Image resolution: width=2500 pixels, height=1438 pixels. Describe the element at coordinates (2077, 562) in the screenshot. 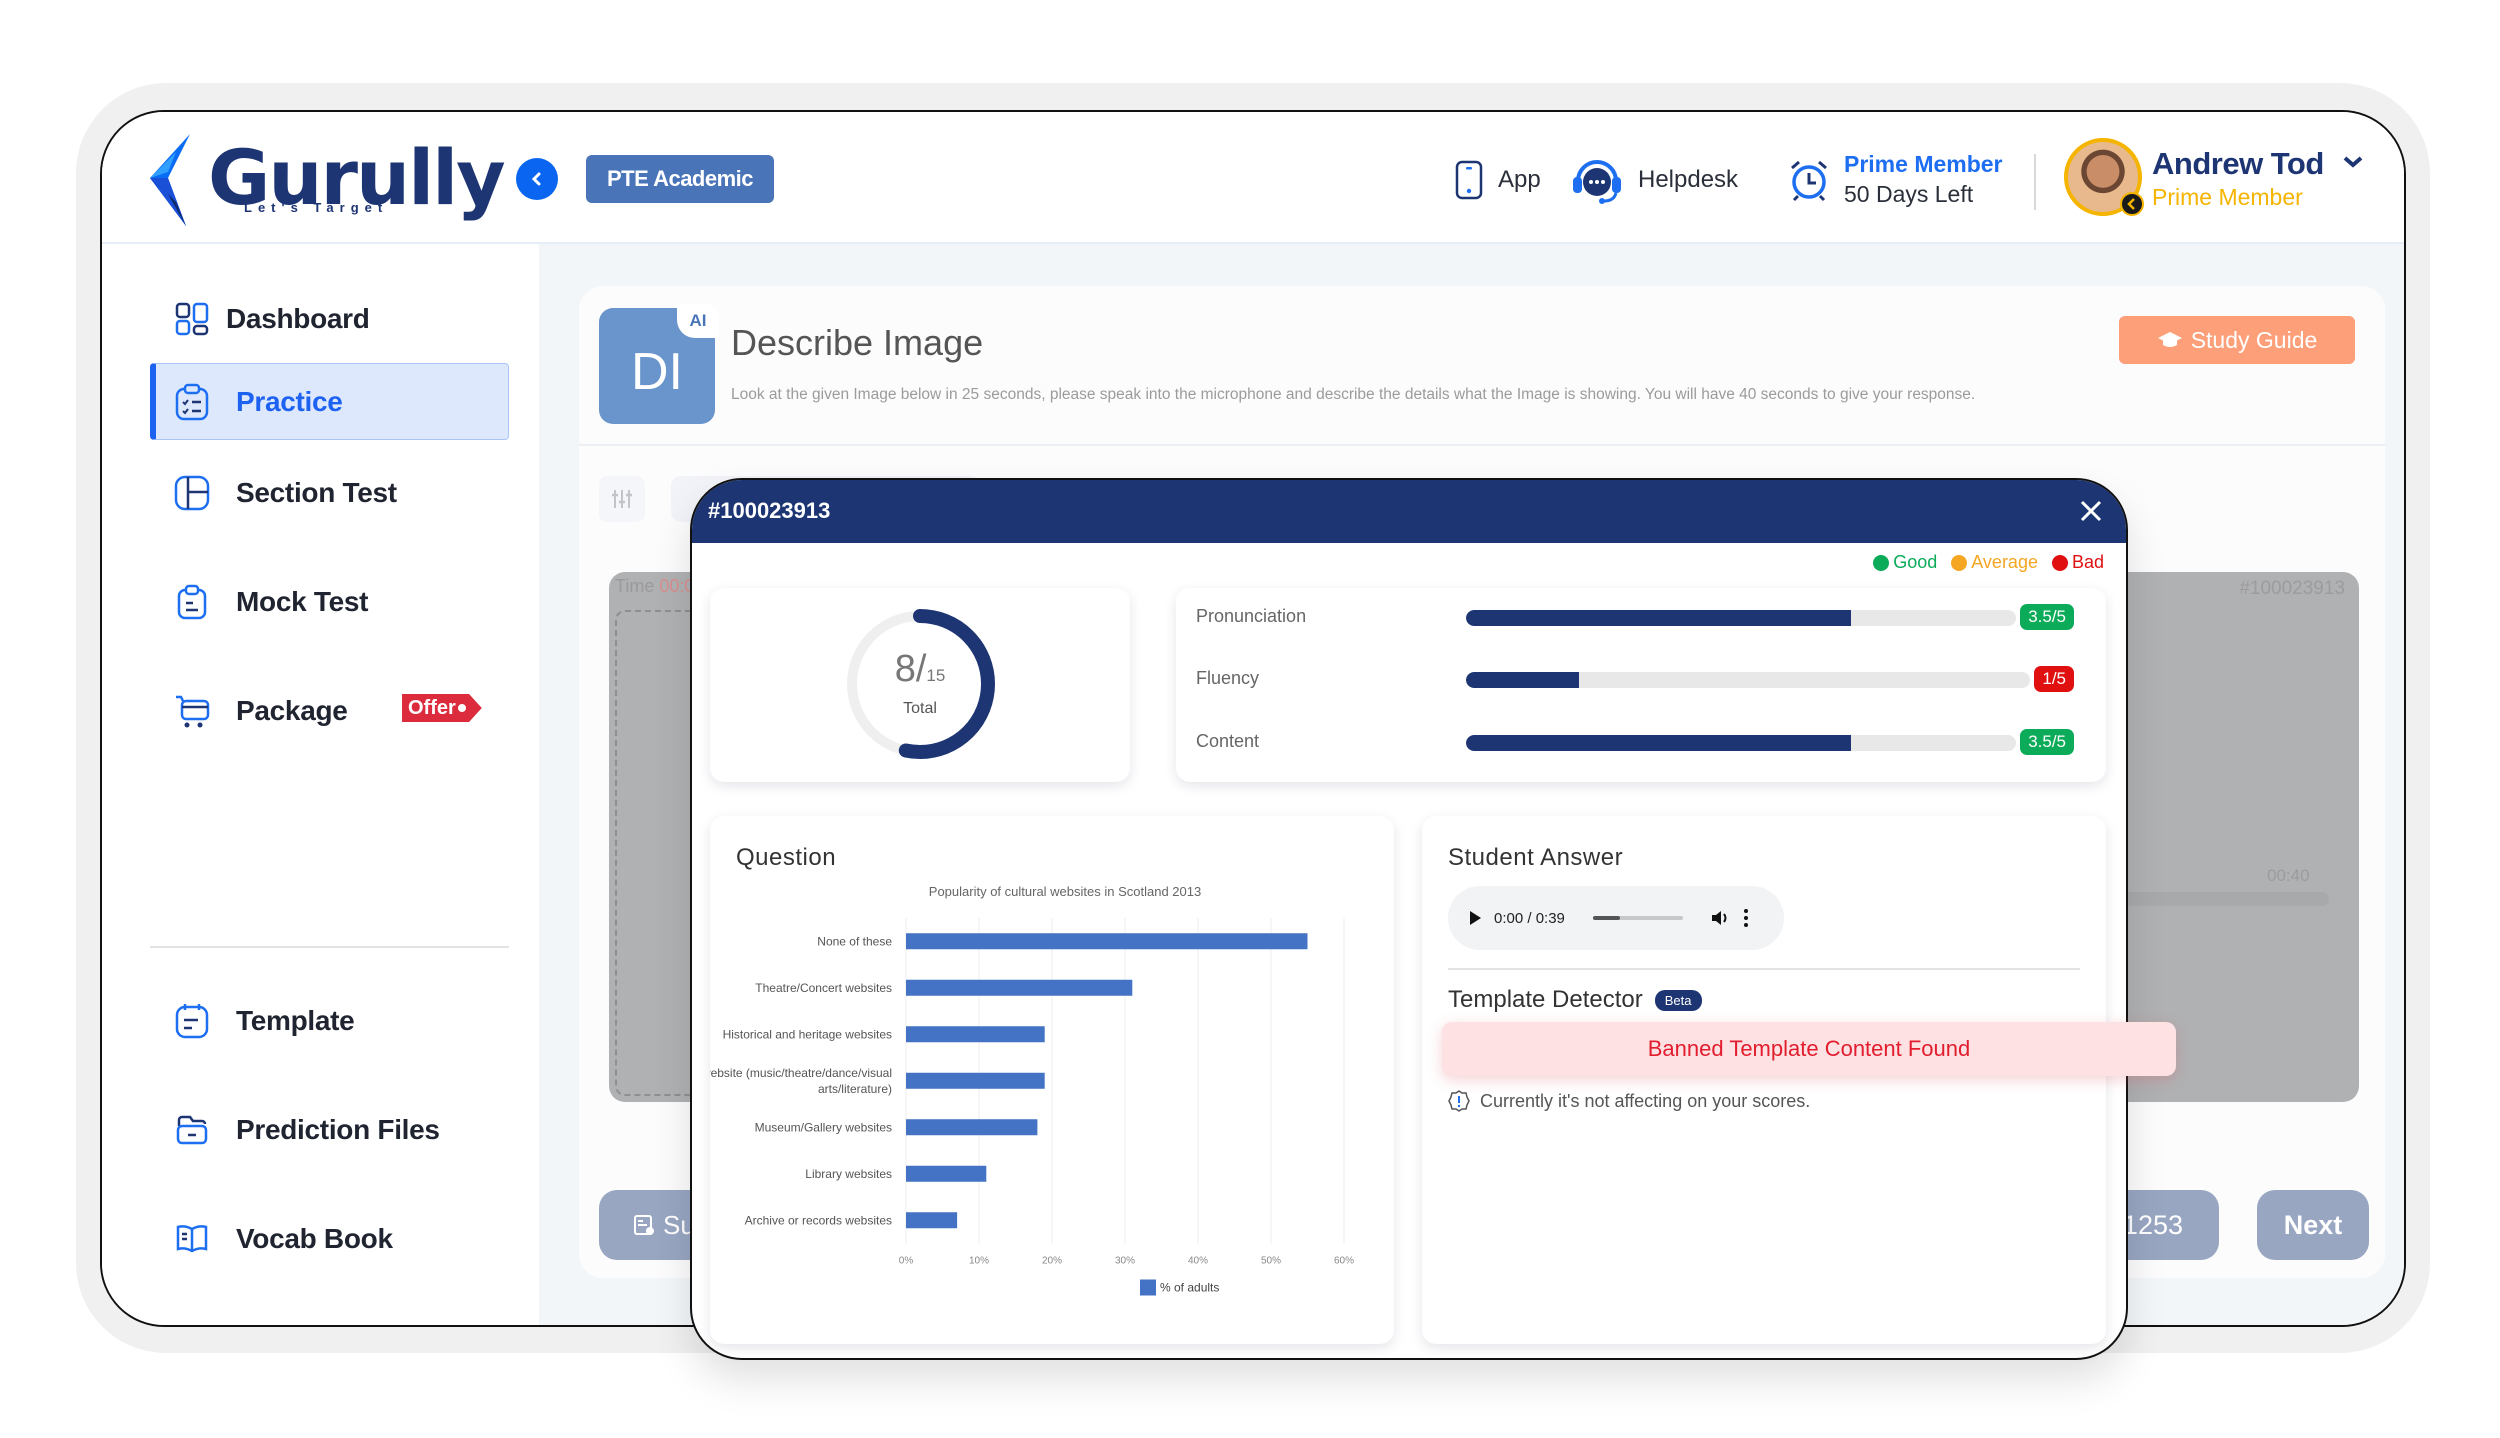

I see `legend-bad: Bad` at that location.